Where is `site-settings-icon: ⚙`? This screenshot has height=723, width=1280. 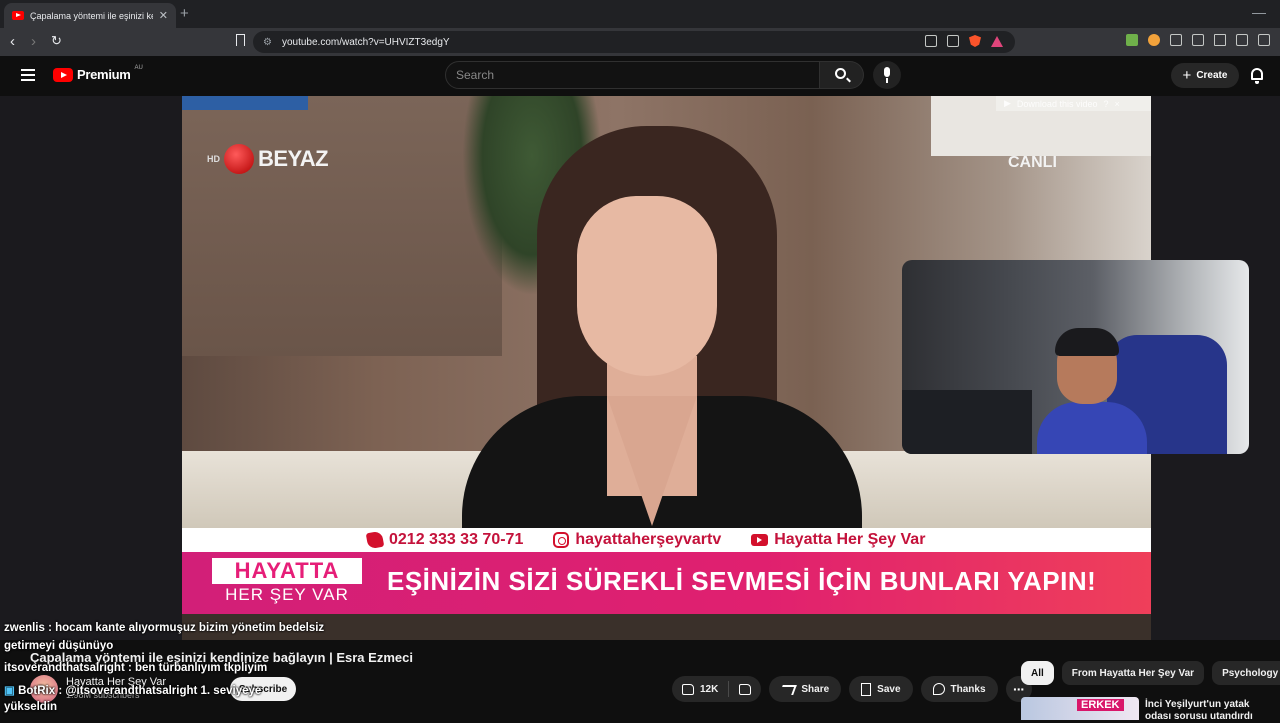 site-settings-icon: ⚙ is located at coordinates (267, 42).